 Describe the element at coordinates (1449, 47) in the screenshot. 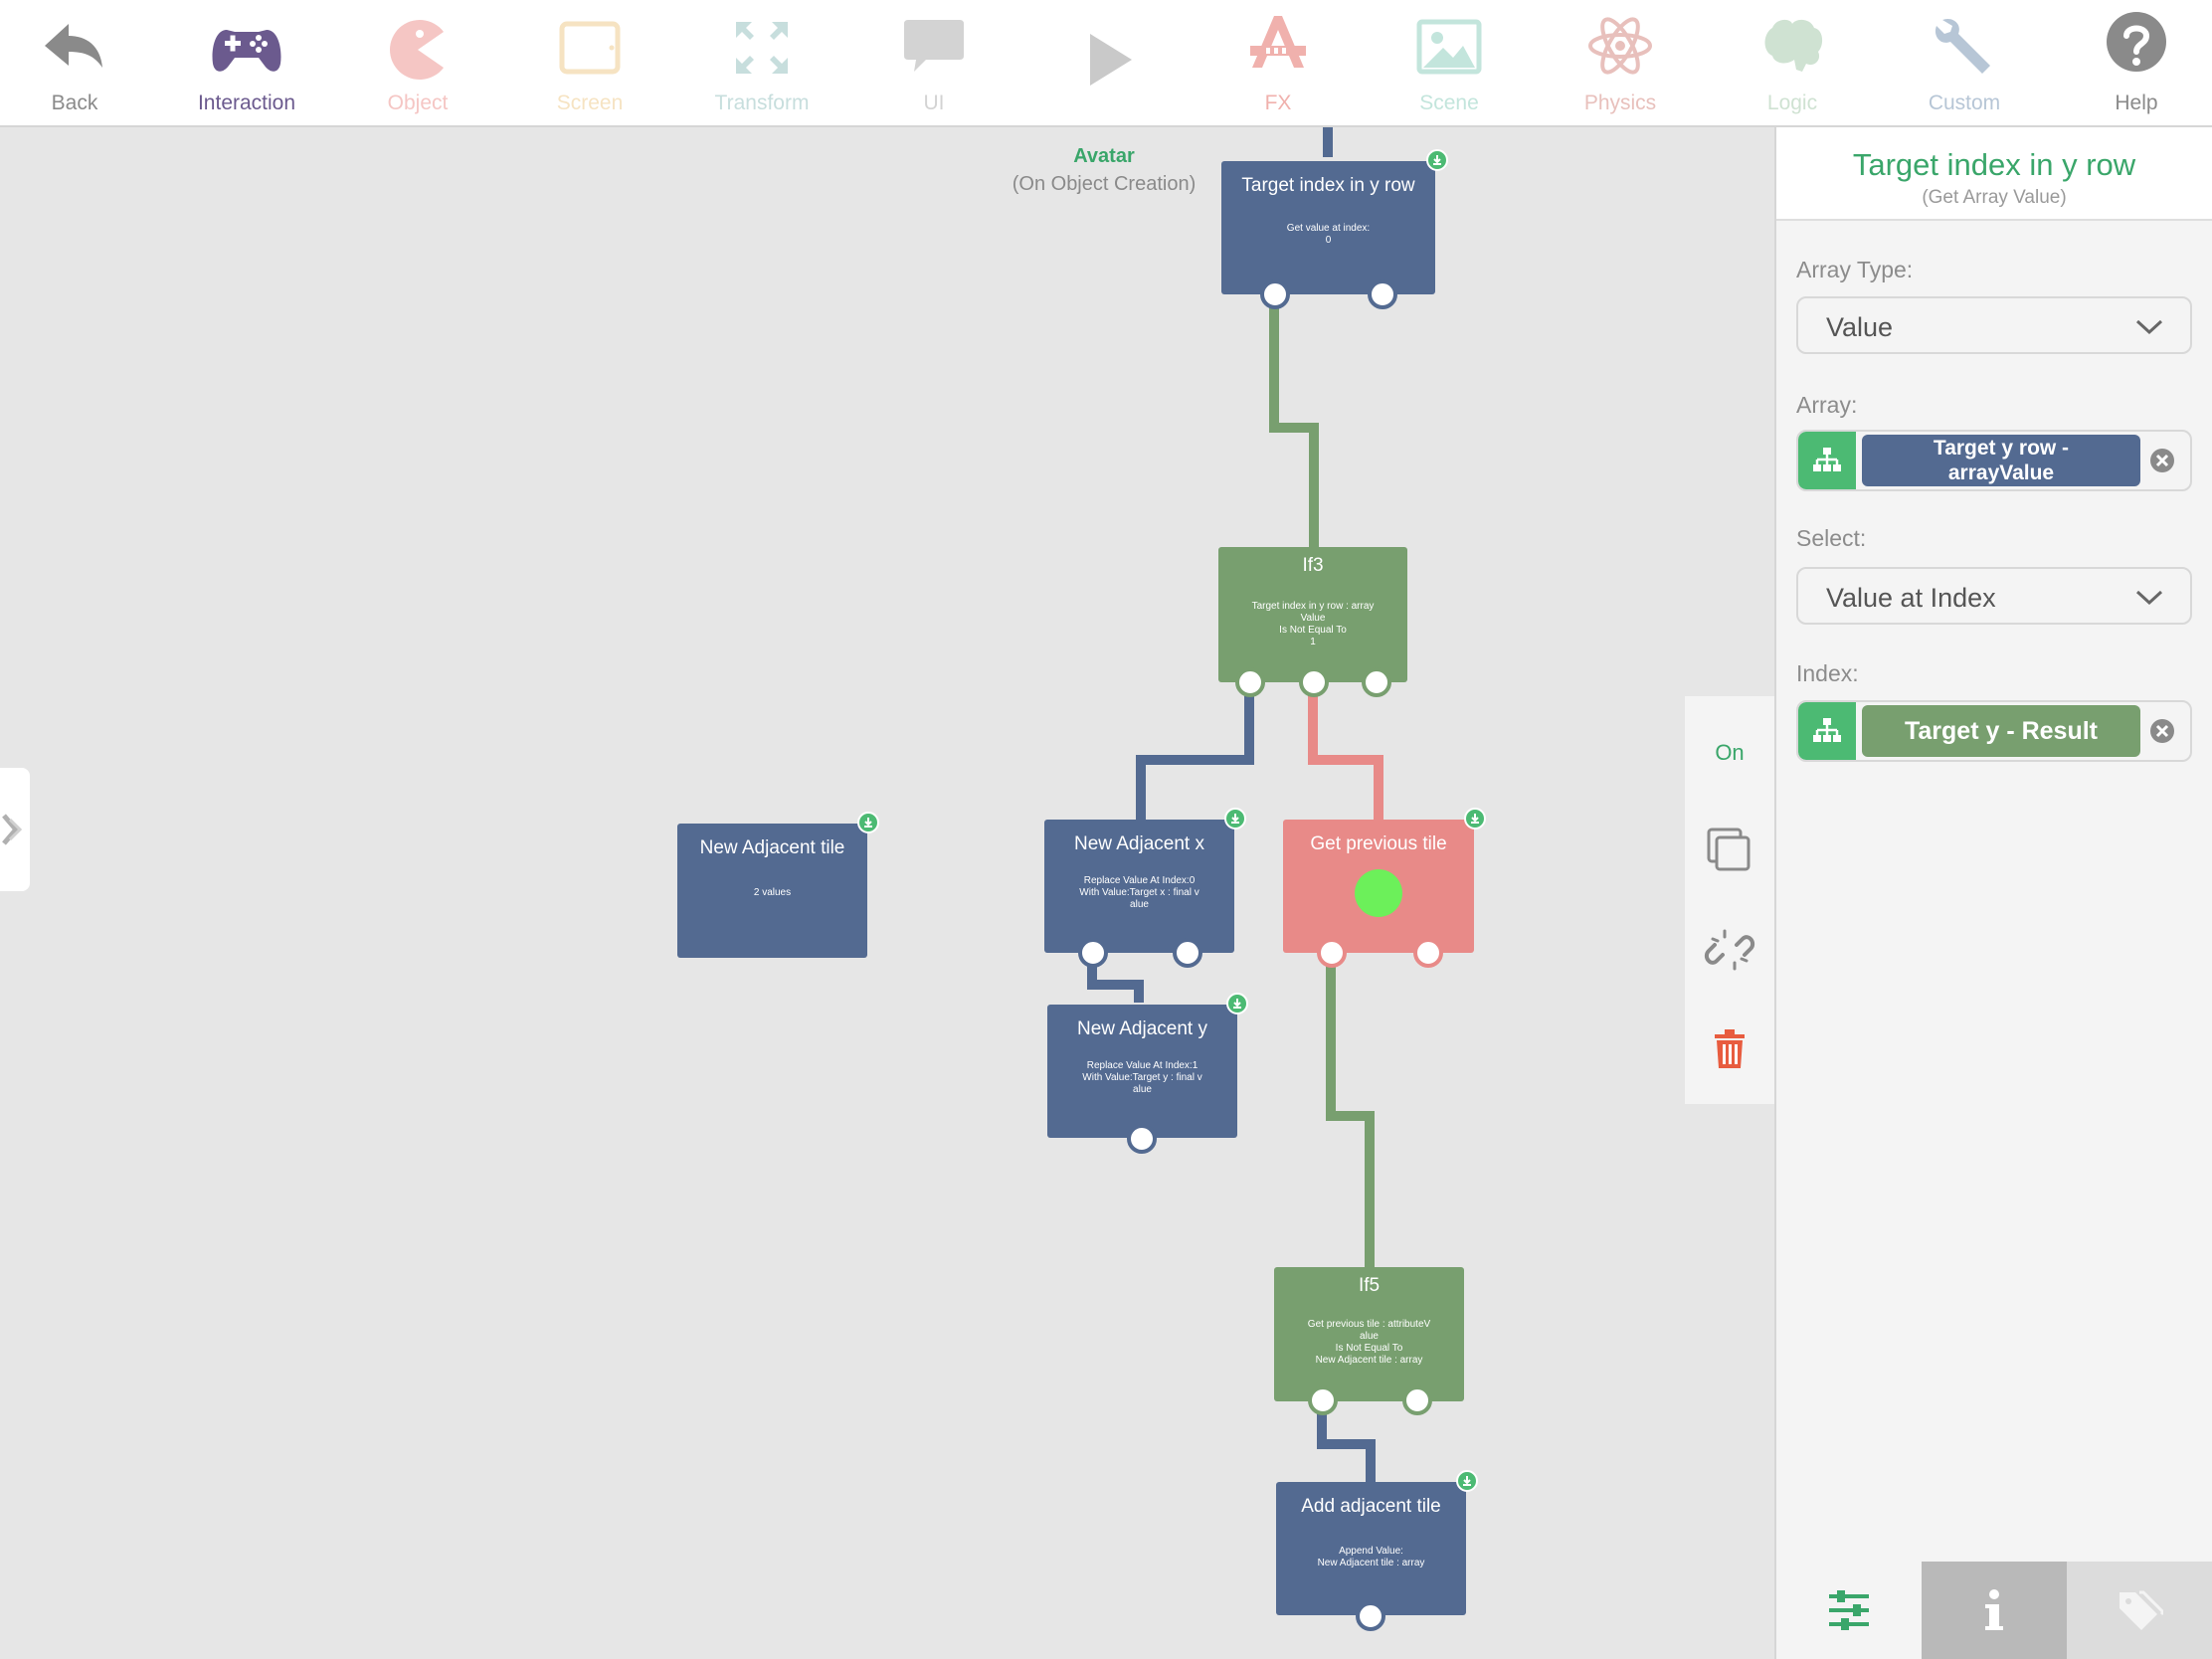

I see `image-icon` at that location.